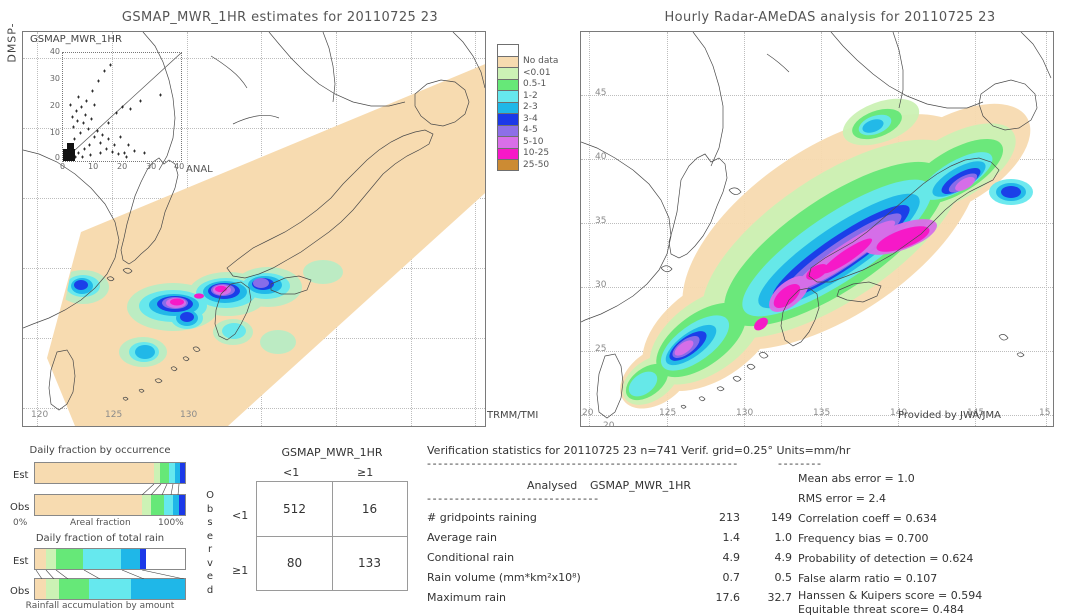 This screenshot has height=616, width=1080. I want to click on stats-row-analysed-2: 4.9, so click(731, 557).